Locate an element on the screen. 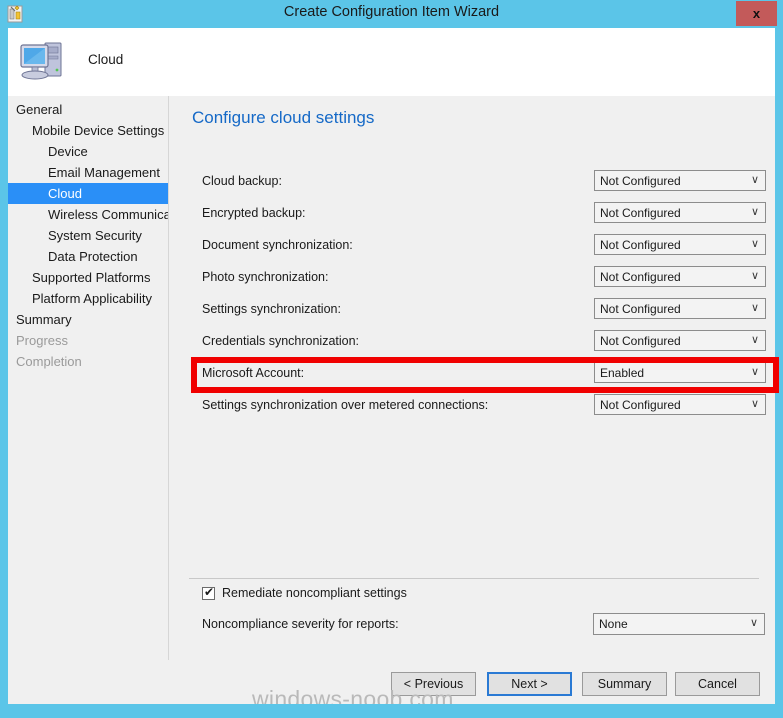 The width and height of the screenshot is (783, 718). setting-label: Settings synchronization: is located at coordinates (271, 309).